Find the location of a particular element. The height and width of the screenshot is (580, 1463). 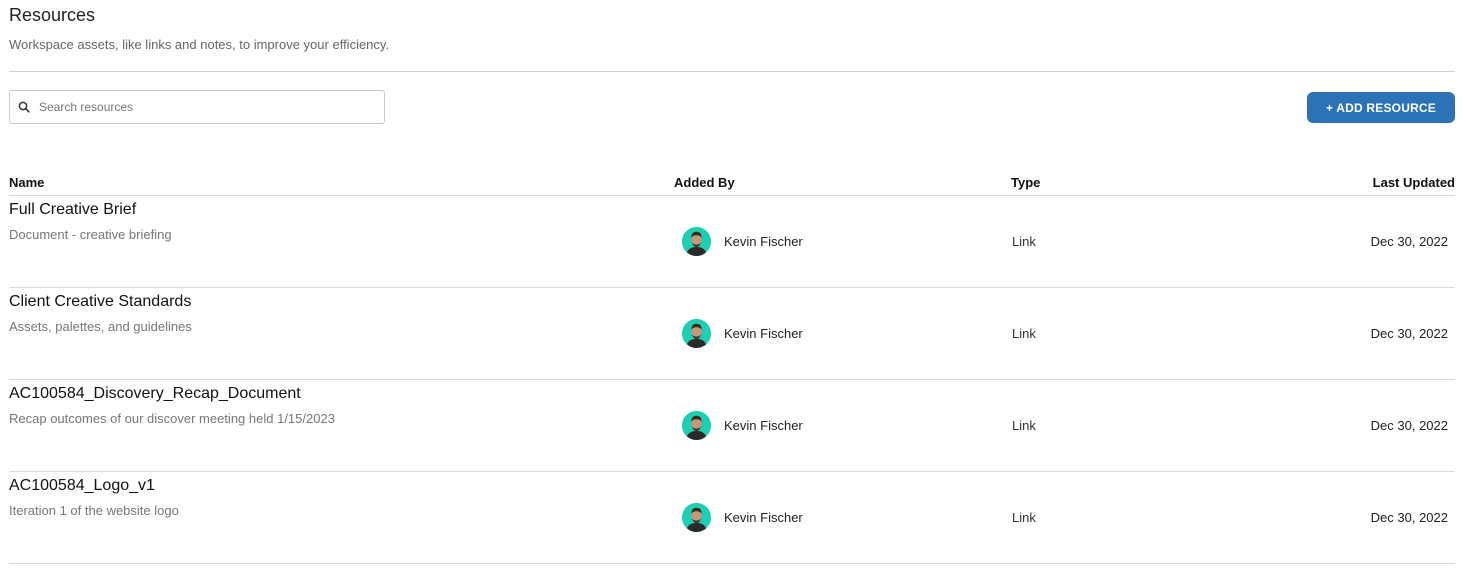

search-box is located at coordinates (197, 107).